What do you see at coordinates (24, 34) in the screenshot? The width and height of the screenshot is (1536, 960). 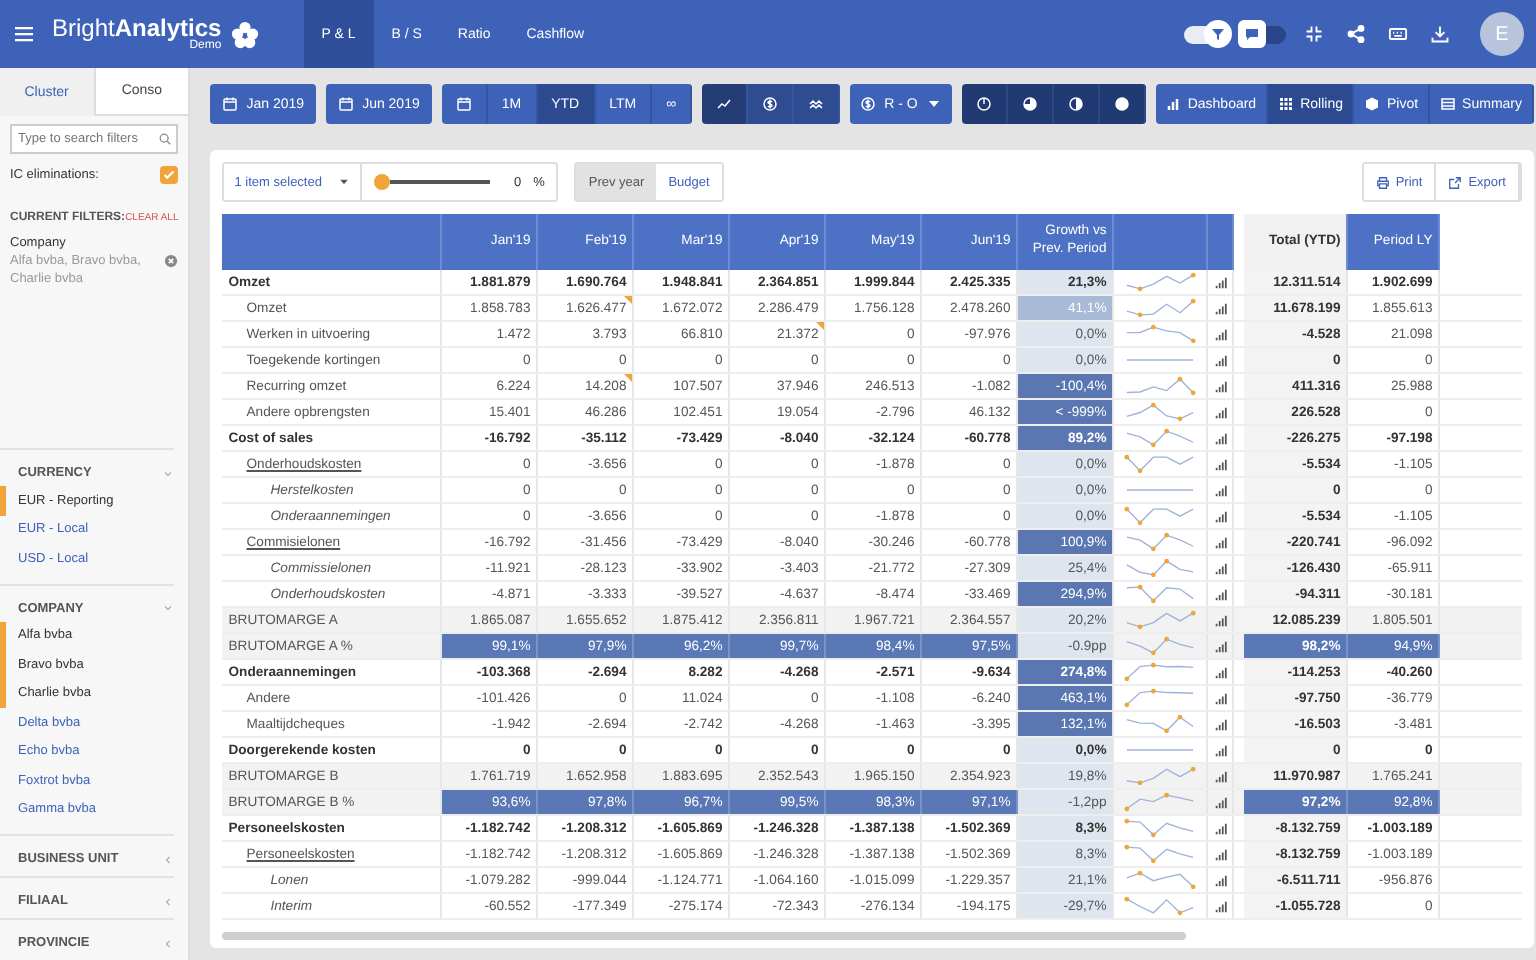 I see `menu-icon` at bounding box center [24, 34].